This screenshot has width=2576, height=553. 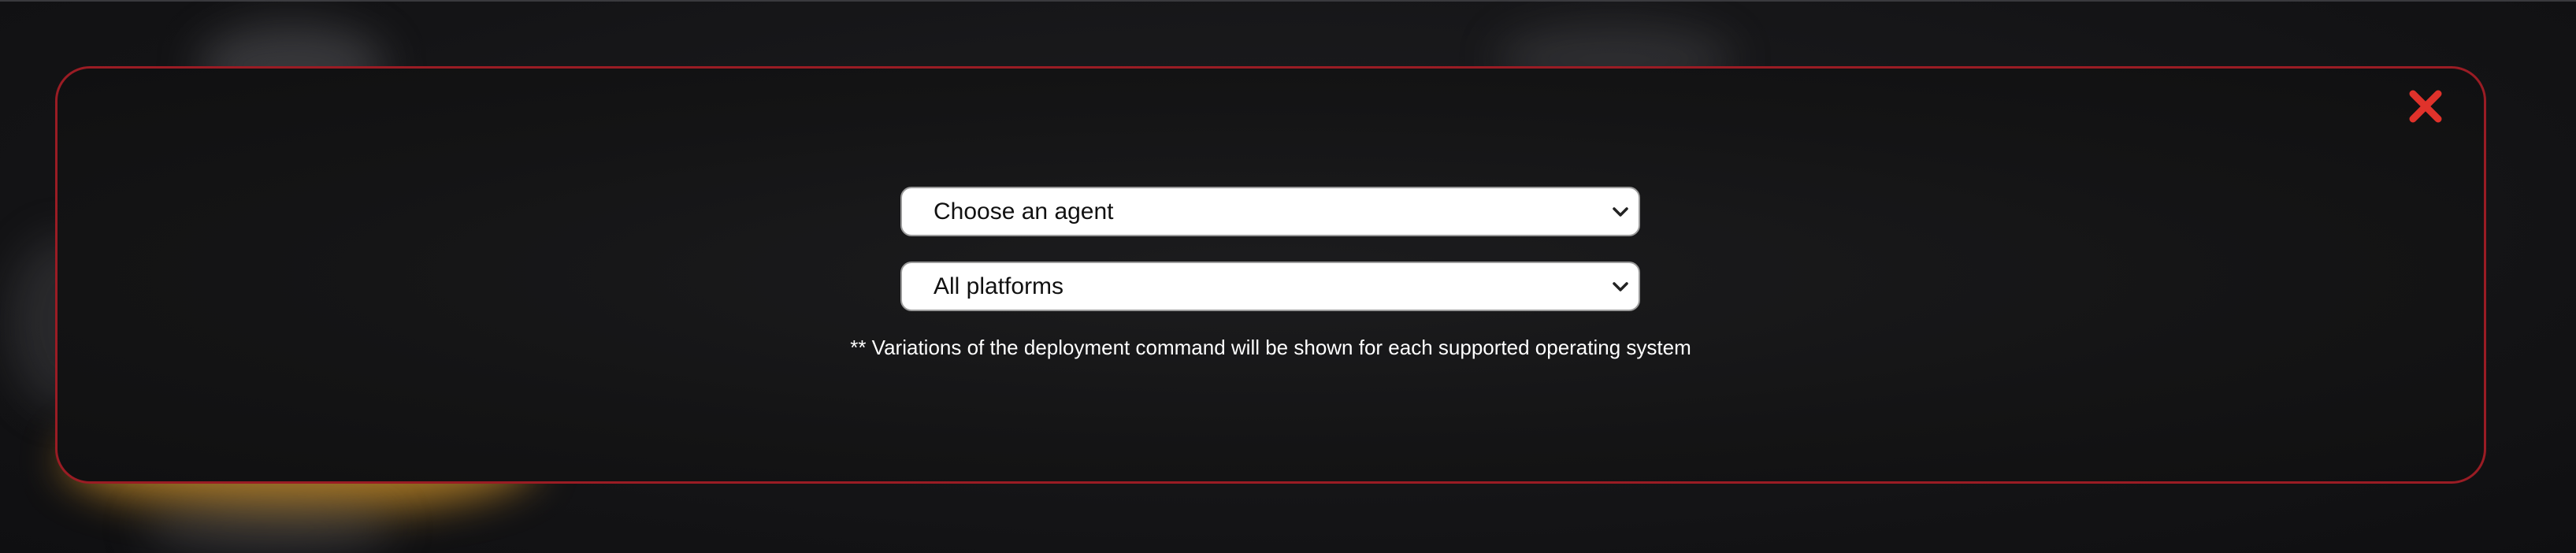 I want to click on agent-select: Choose an agent, so click(x=1270, y=211).